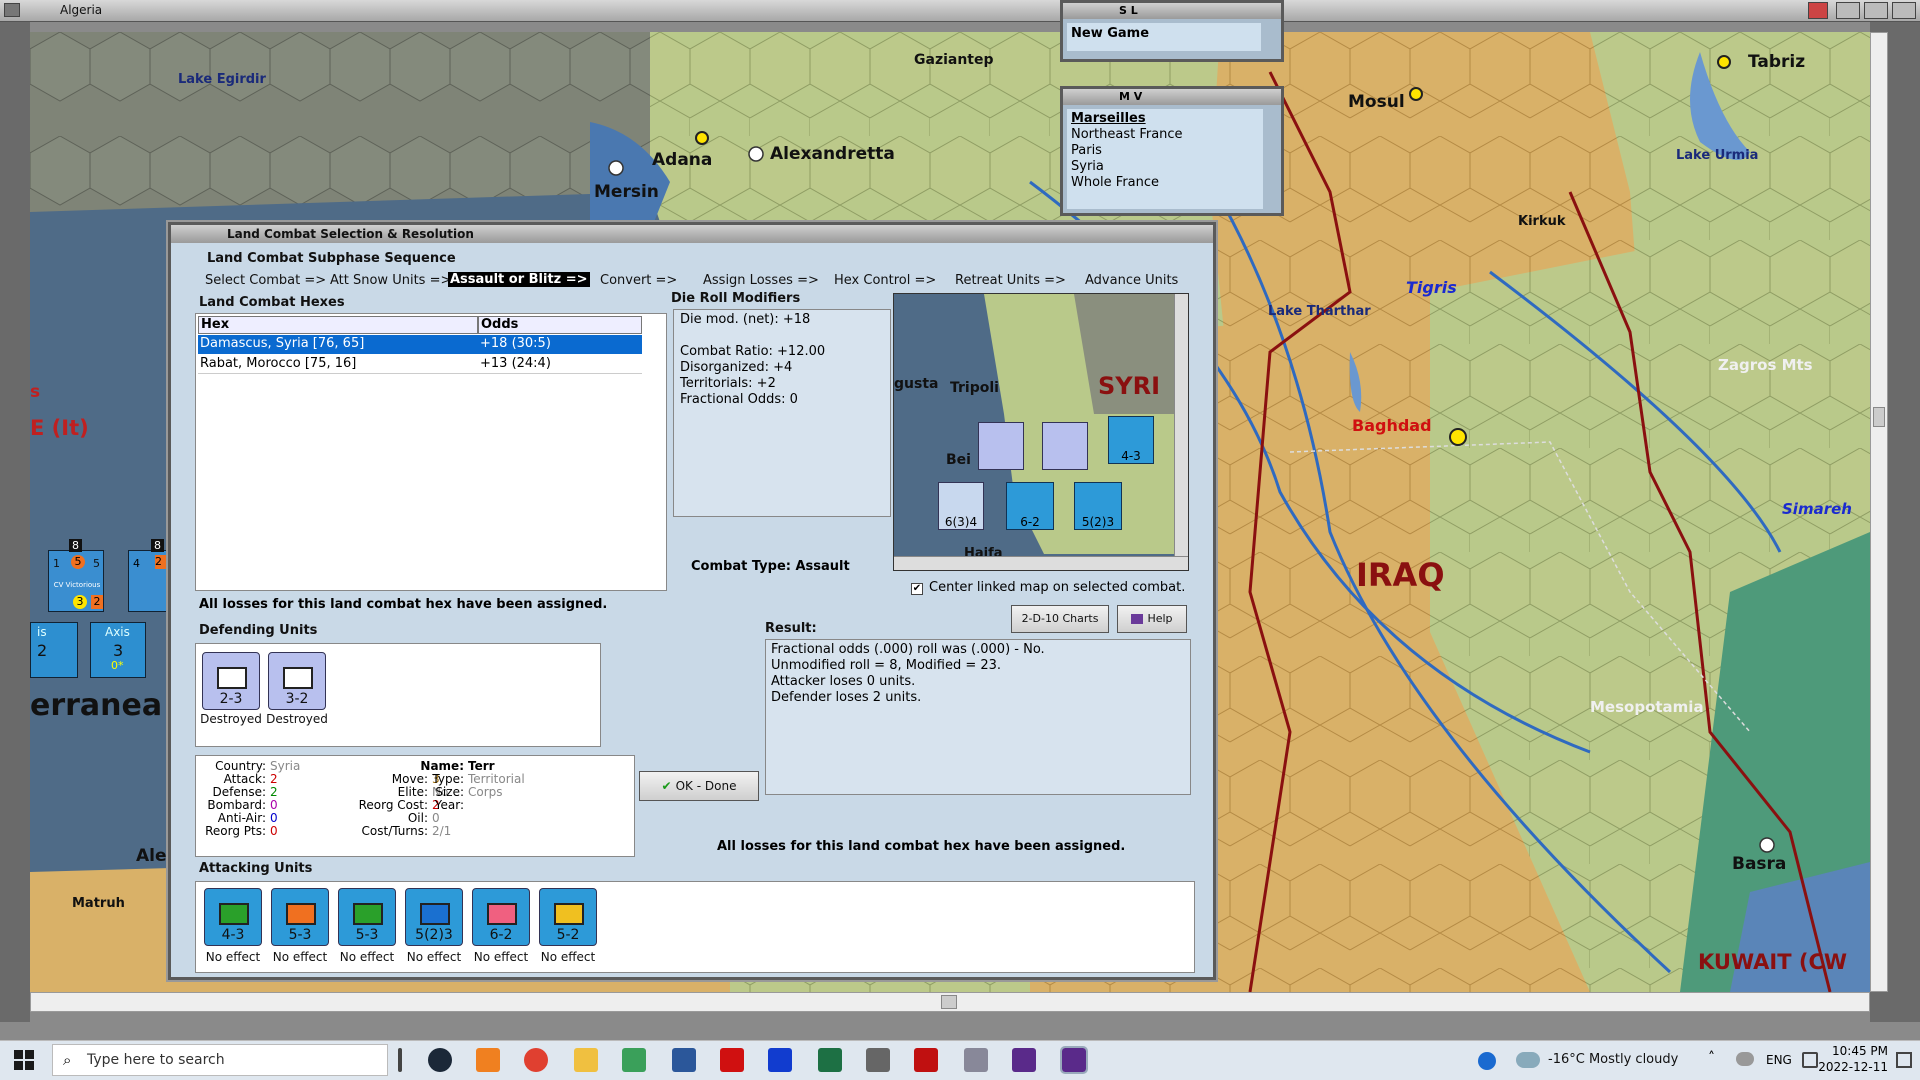  I want to click on minimap-unit: 6-2, so click(1030, 506).